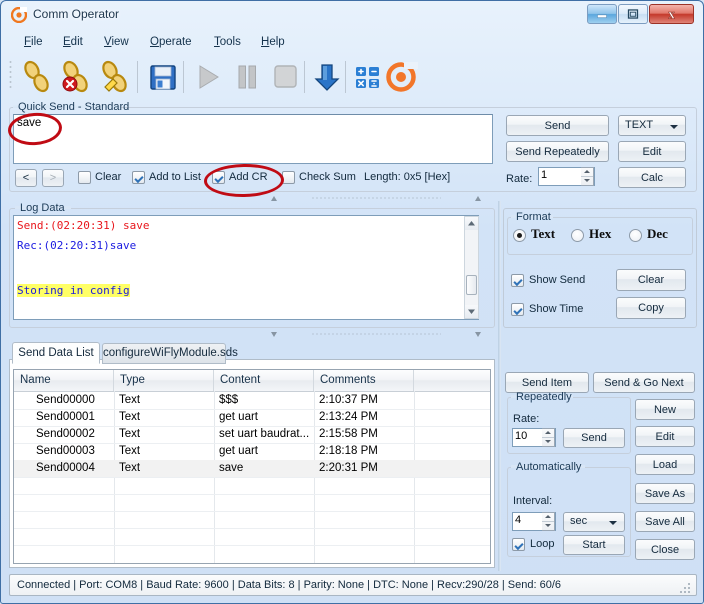 The height and width of the screenshot is (604, 704). What do you see at coordinates (227, 42) in the screenshot?
I see `menu-item-tools: Tools` at bounding box center [227, 42].